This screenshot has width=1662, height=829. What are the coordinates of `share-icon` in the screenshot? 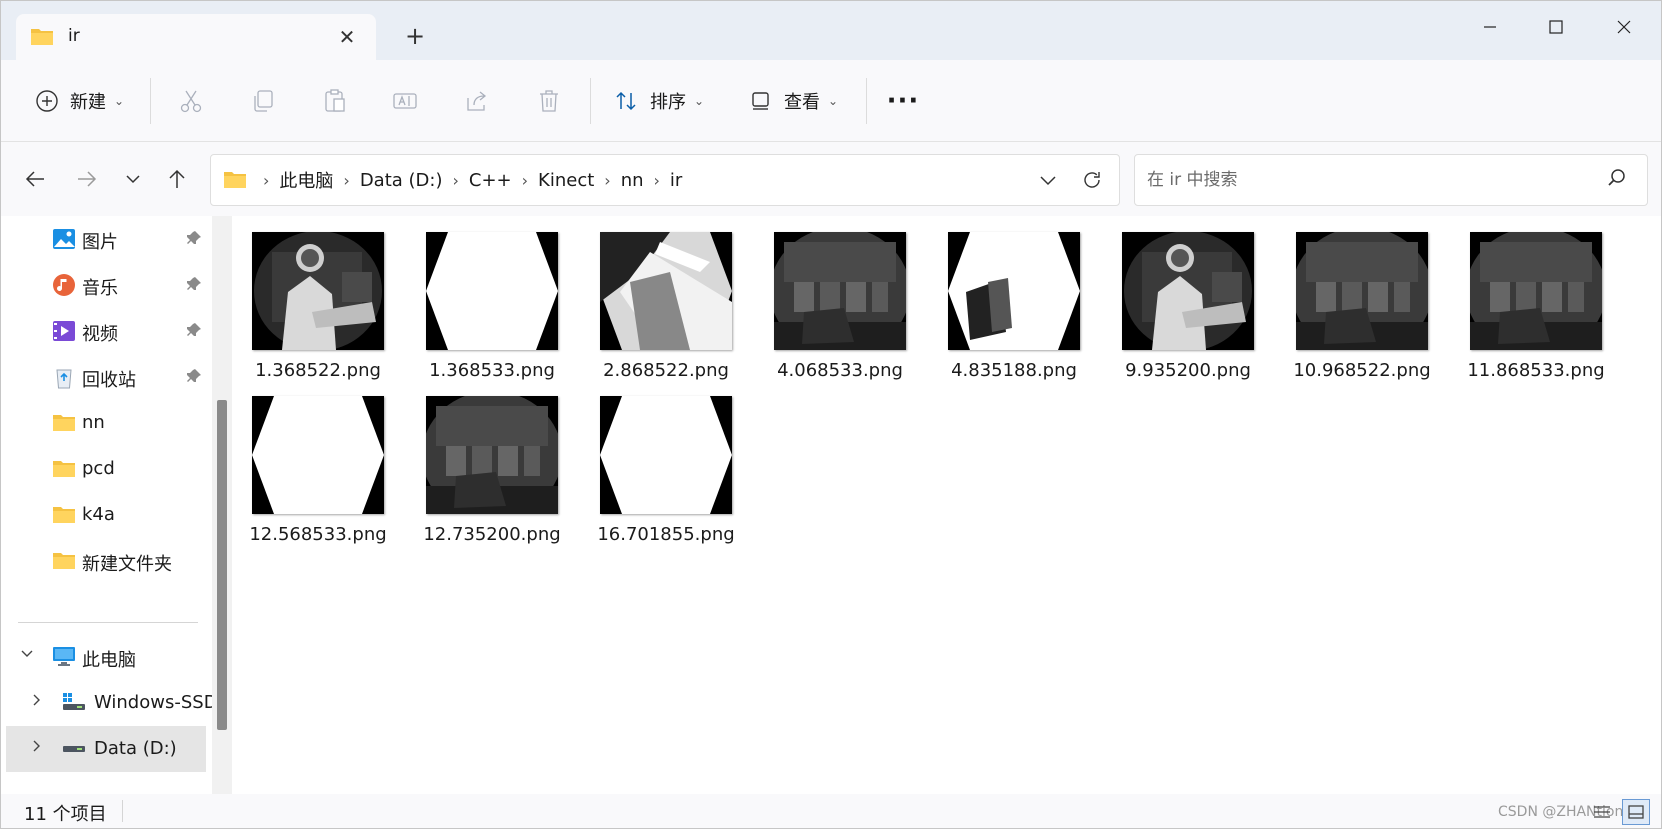 It's located at (477, 101).